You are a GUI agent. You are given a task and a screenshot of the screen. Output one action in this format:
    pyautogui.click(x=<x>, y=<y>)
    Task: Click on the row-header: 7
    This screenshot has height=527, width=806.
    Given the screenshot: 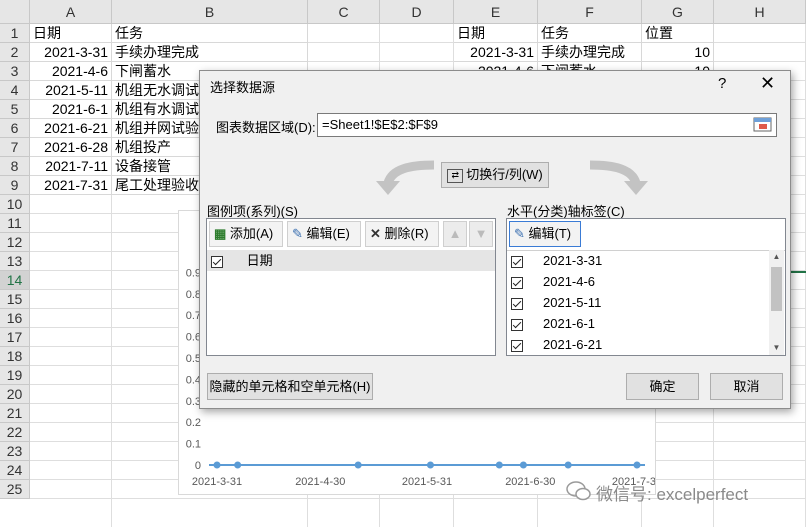 What is the action you would take?
    pyautogui.click(x=15, y=147)
    